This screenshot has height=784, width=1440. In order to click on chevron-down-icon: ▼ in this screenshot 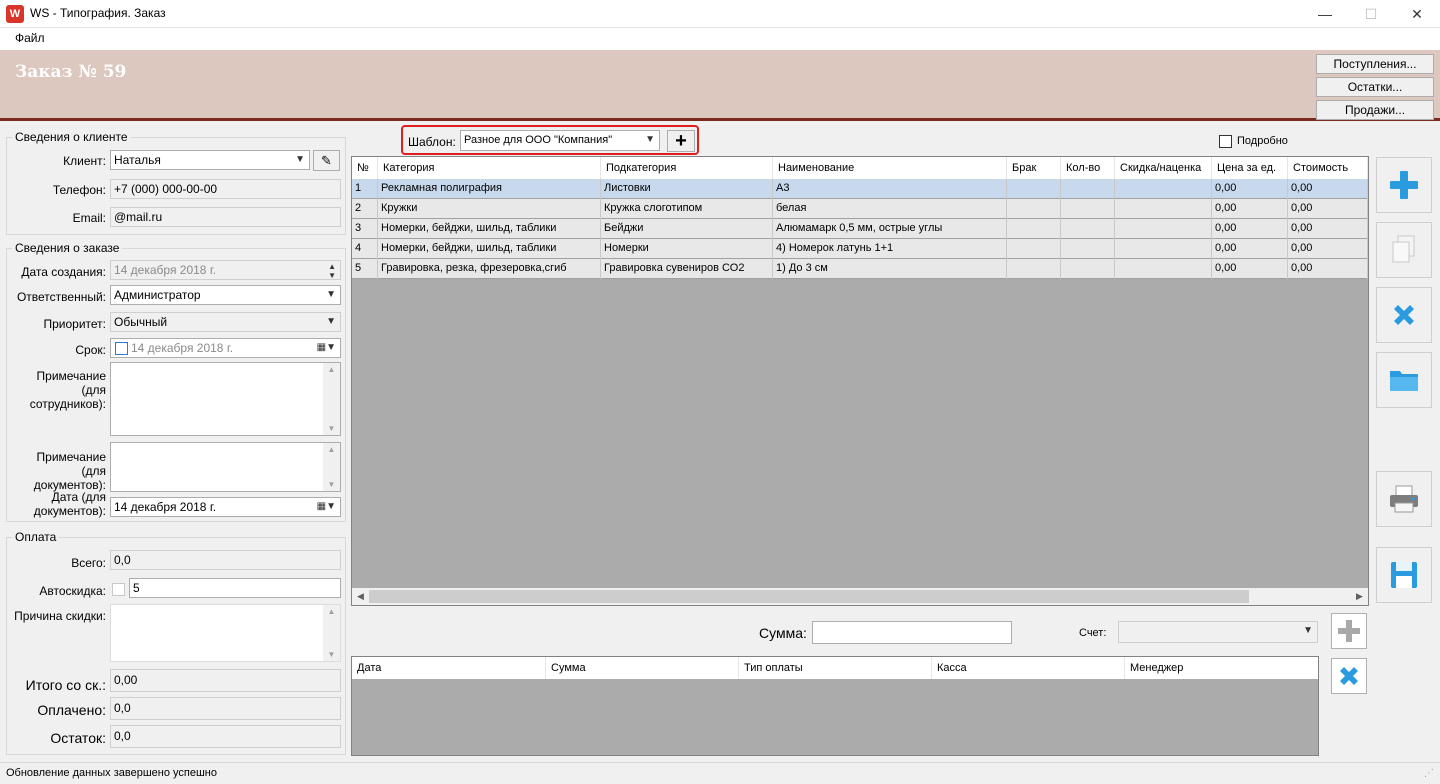, I will do `click(650, 139)`.